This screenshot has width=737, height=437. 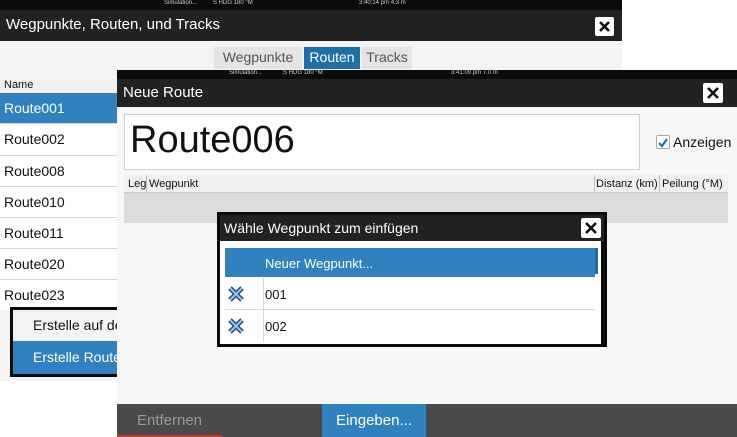 I want to click on list-item-002: 002, so click(x=410, y=326).